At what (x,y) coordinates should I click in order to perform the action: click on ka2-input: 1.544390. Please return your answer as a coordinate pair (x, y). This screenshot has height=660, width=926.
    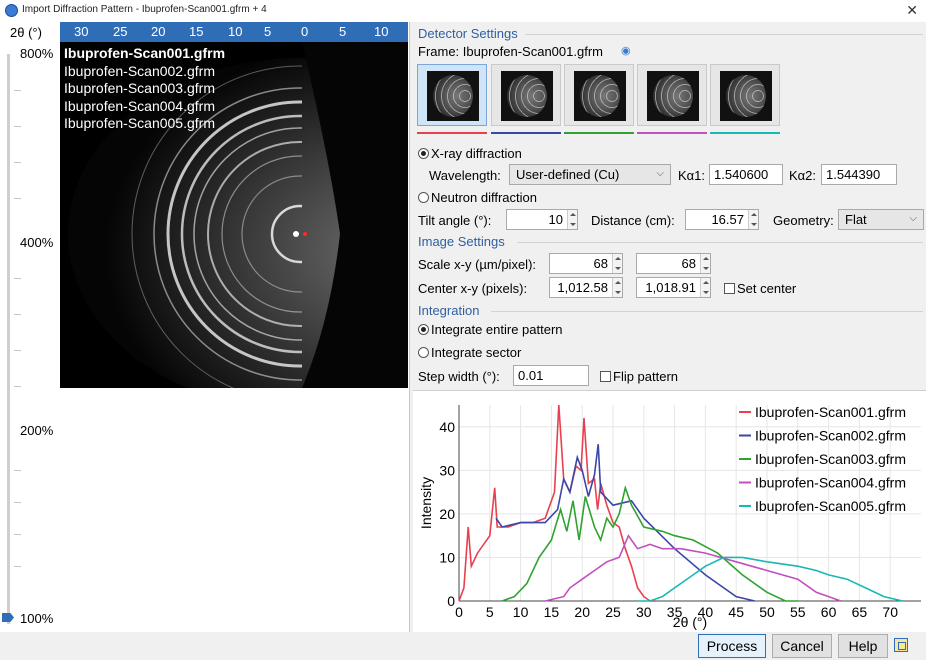
    Looking at the image, I should click on (859, 174).